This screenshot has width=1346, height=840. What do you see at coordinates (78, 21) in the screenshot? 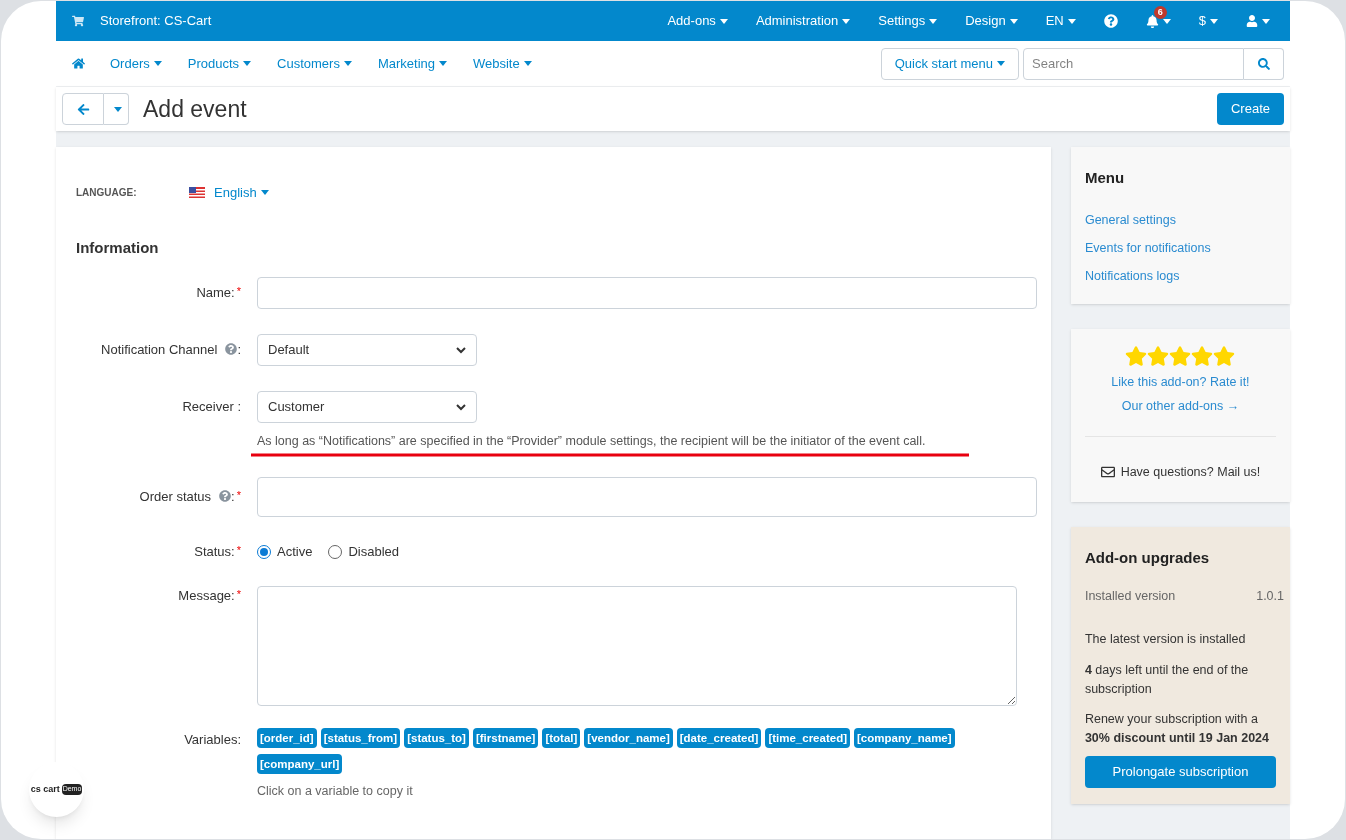
I see `cart-icon` at bounding box center [78, 21].